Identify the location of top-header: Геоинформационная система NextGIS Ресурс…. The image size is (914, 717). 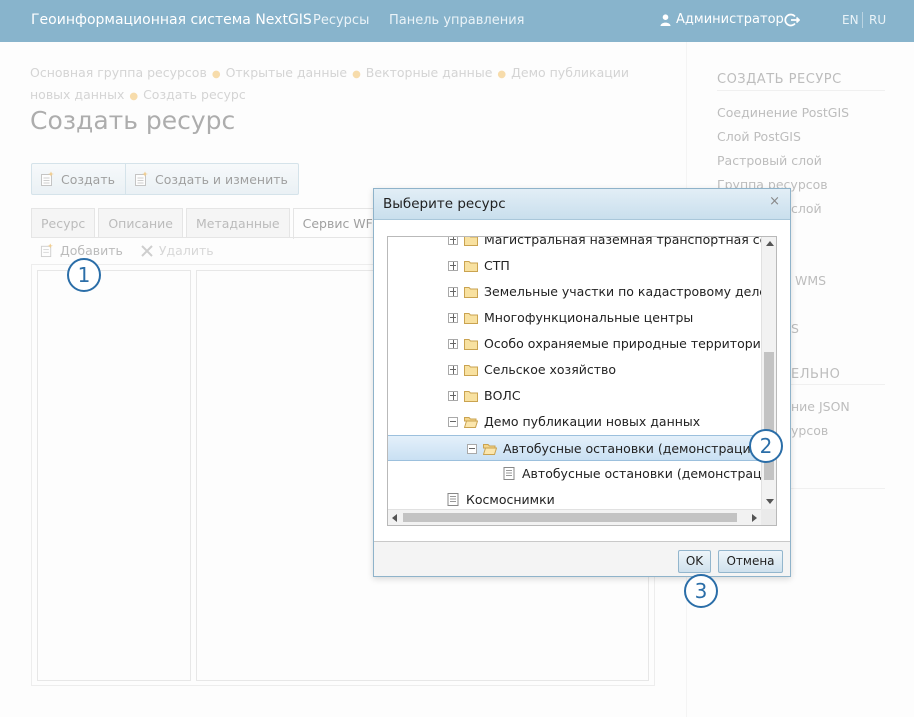
(457, 21).